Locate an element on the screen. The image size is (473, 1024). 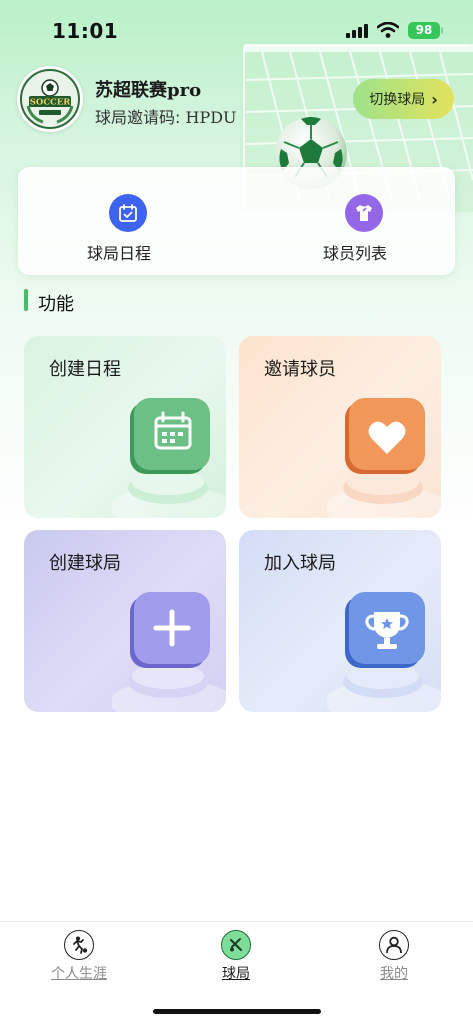
section-title: 功能 is located at coordinates (56, 304).